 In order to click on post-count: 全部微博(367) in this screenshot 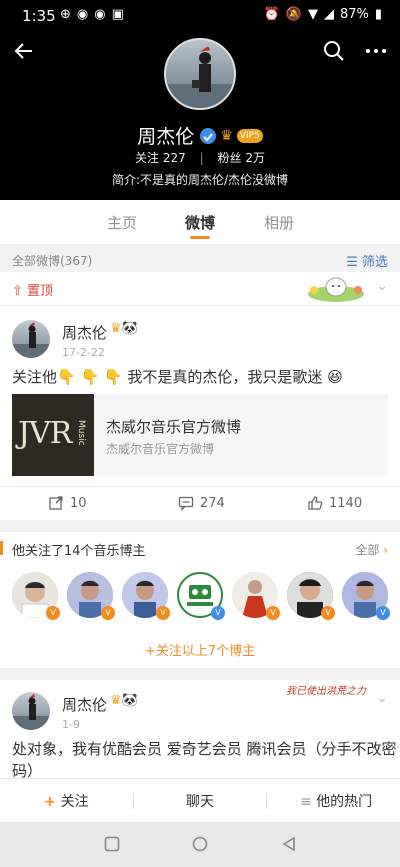, I will do `click(52, 261)`.